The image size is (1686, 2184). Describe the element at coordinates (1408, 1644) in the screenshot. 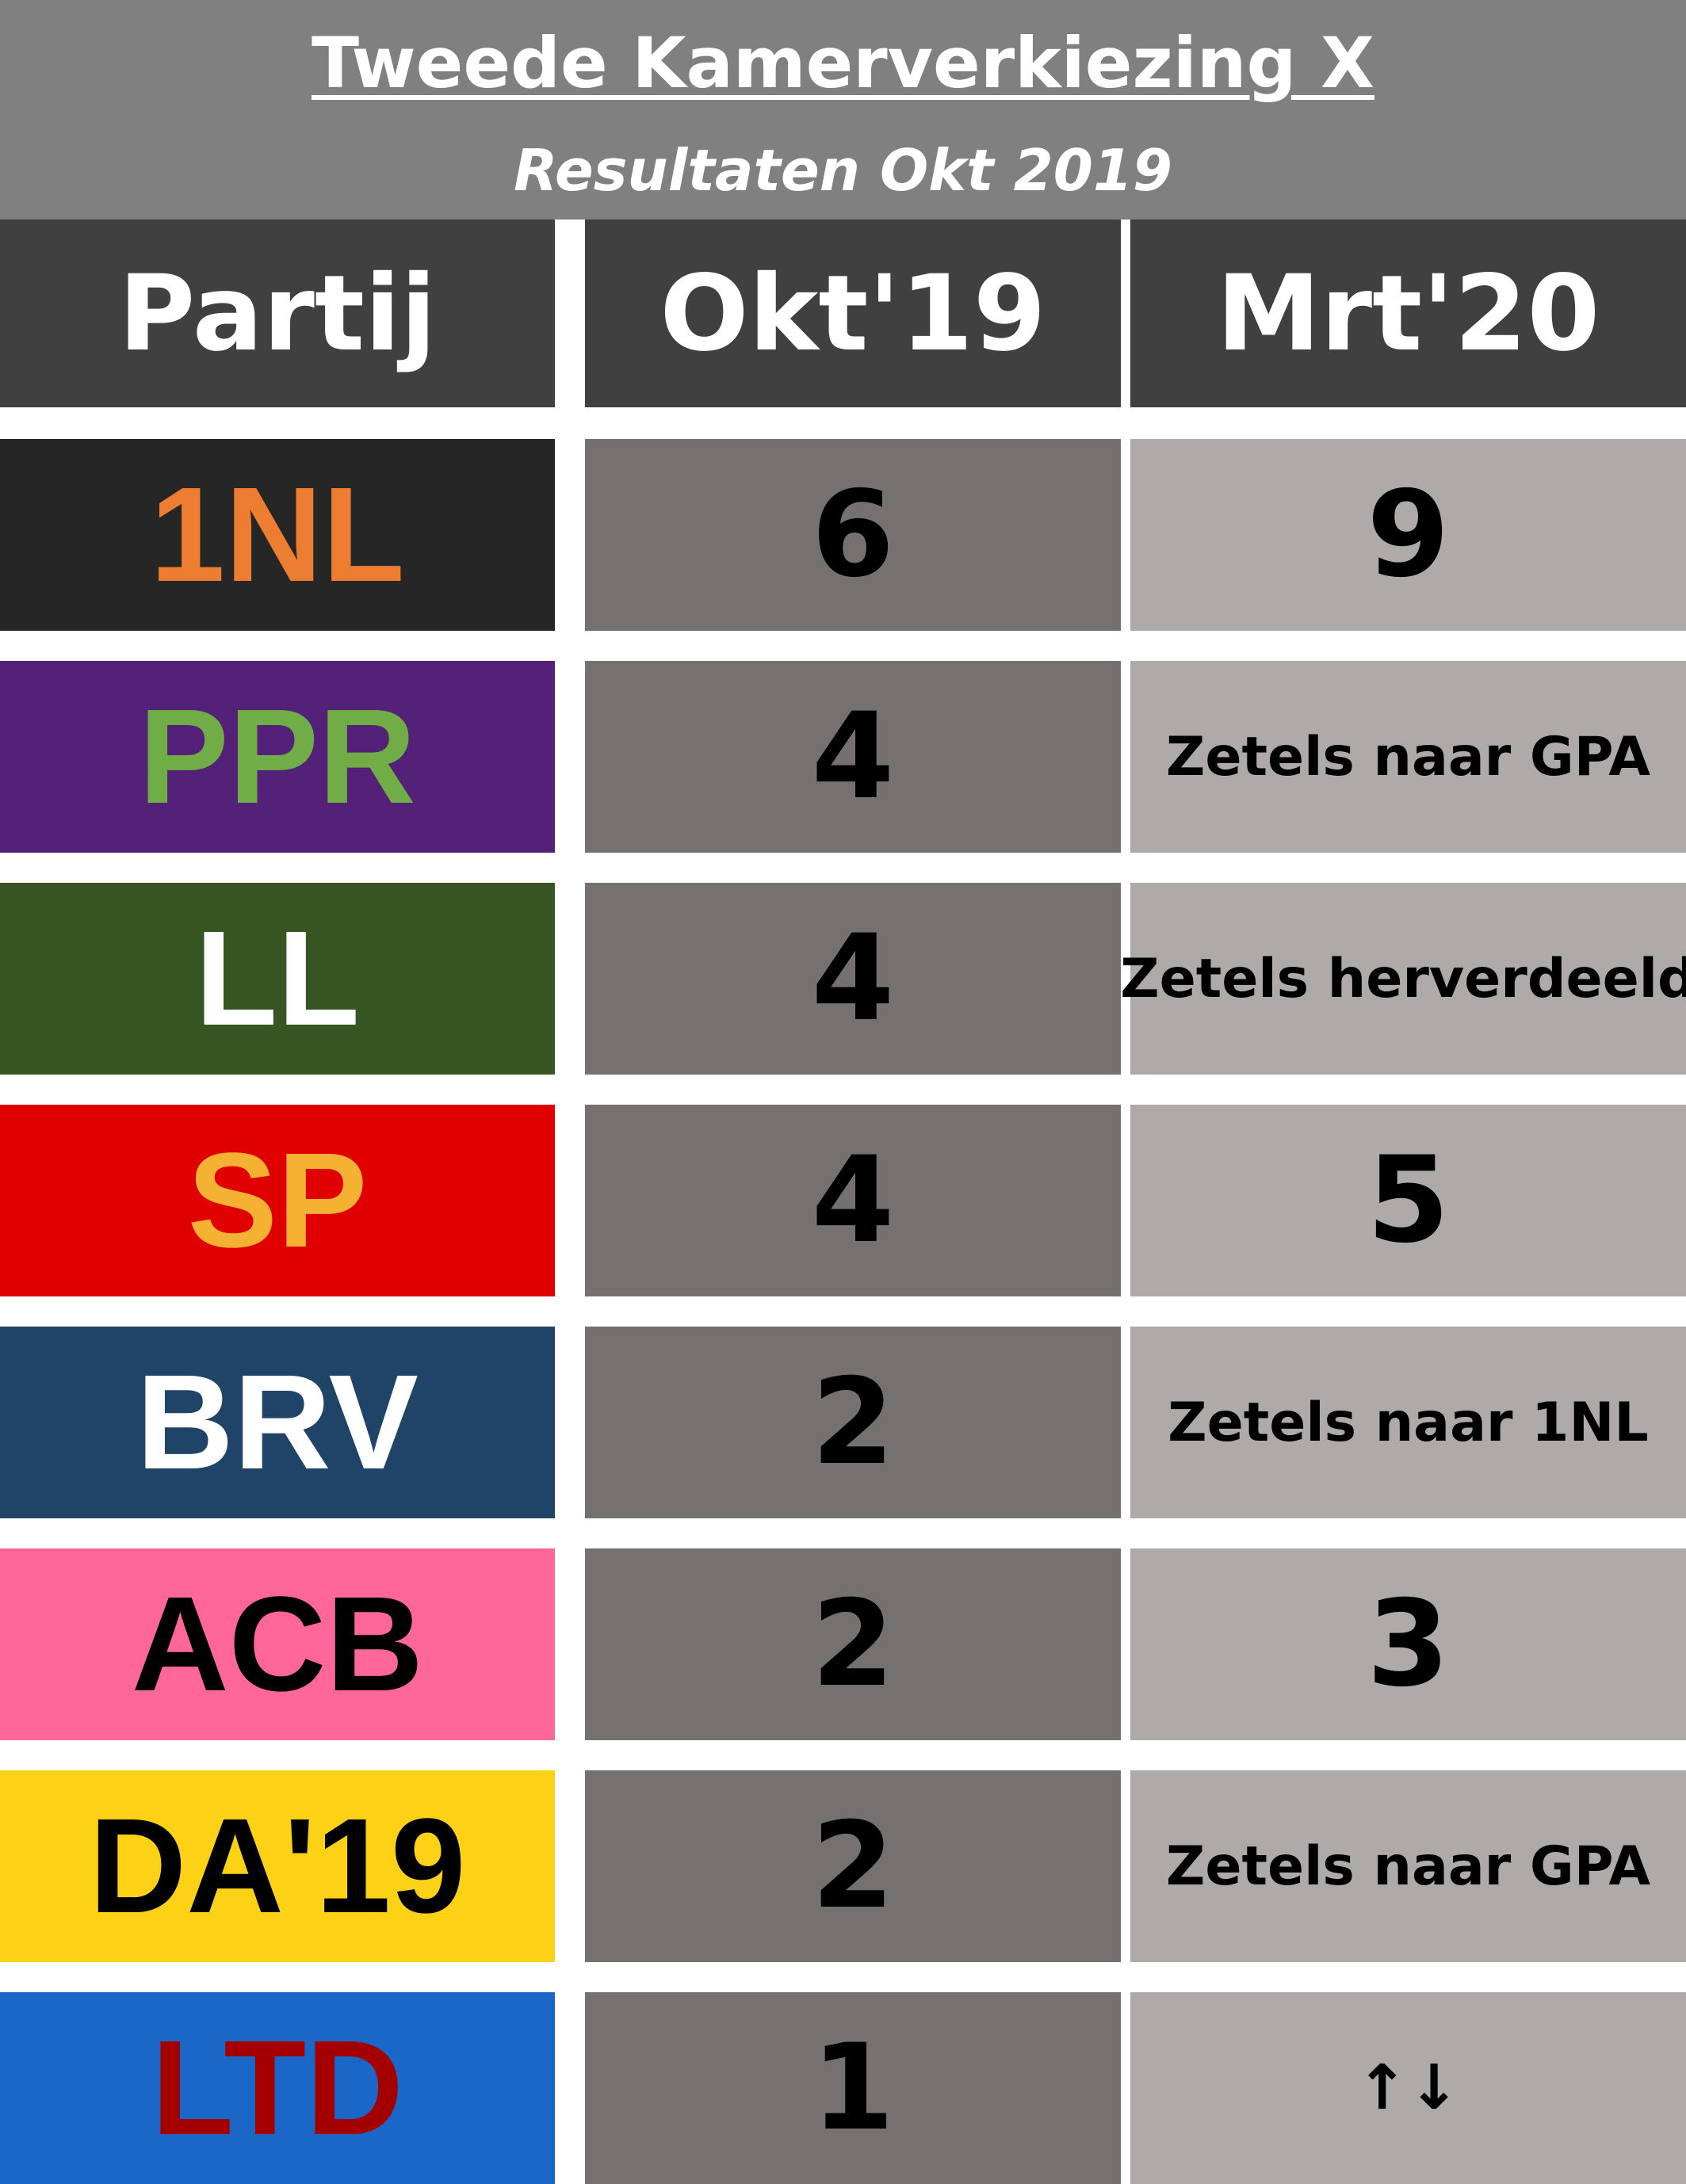

I see `mrt20-seats-cell: 3` at that location.